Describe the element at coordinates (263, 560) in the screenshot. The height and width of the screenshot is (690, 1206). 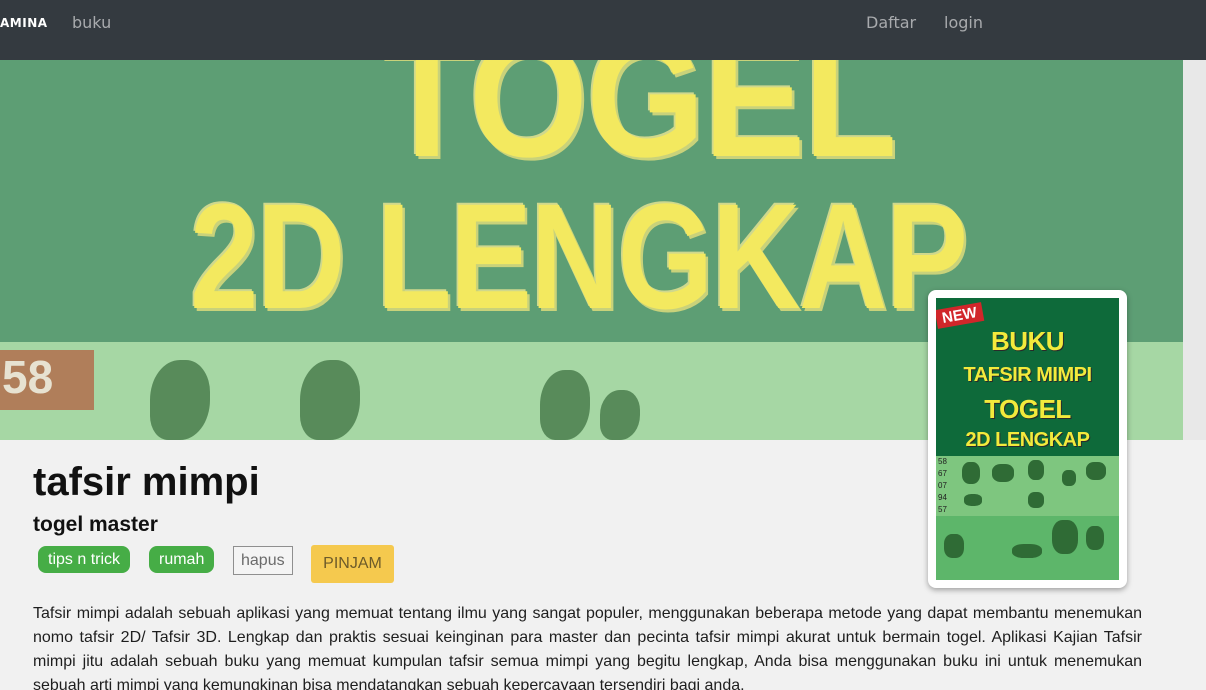
I see `delete-button: hapus` at that location.